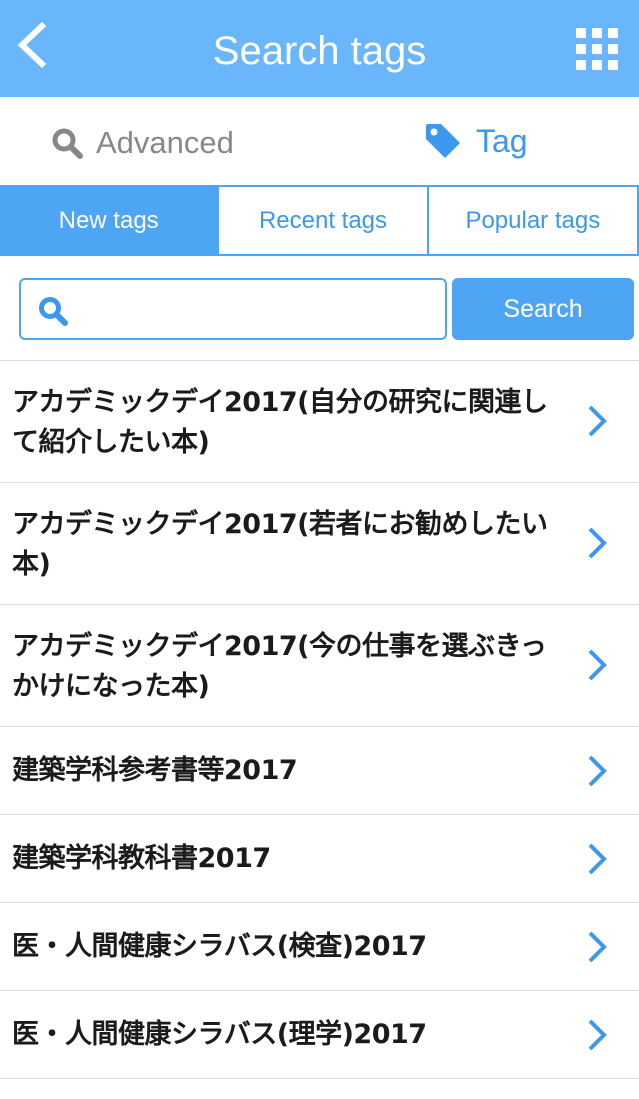 This screenshot has width=639, height=1099. What do you see at coordinates (319, 859) in the screenshot?
I see `list-item: 建築学科教科書2017` at bounding box center [319, 859].